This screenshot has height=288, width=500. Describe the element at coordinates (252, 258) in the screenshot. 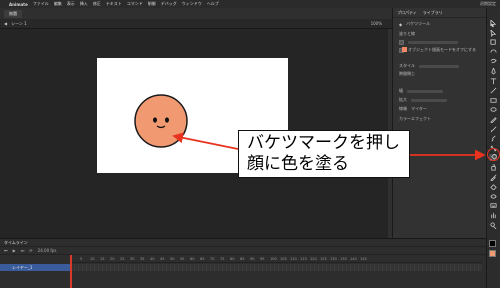

I see `frame-number: 90` at that location.